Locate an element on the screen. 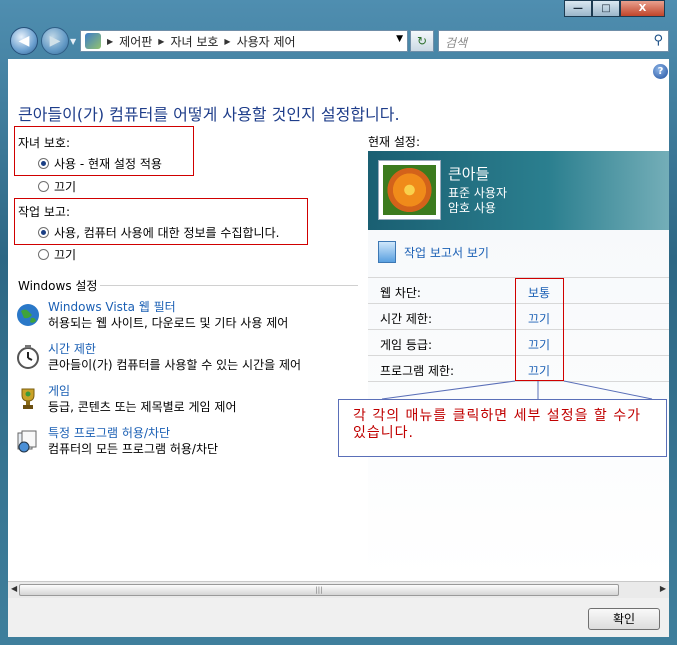 The height and width of the screenshot is (645, 677). address-dropdown-icon: ▼ is located at coordinates (399, 39).